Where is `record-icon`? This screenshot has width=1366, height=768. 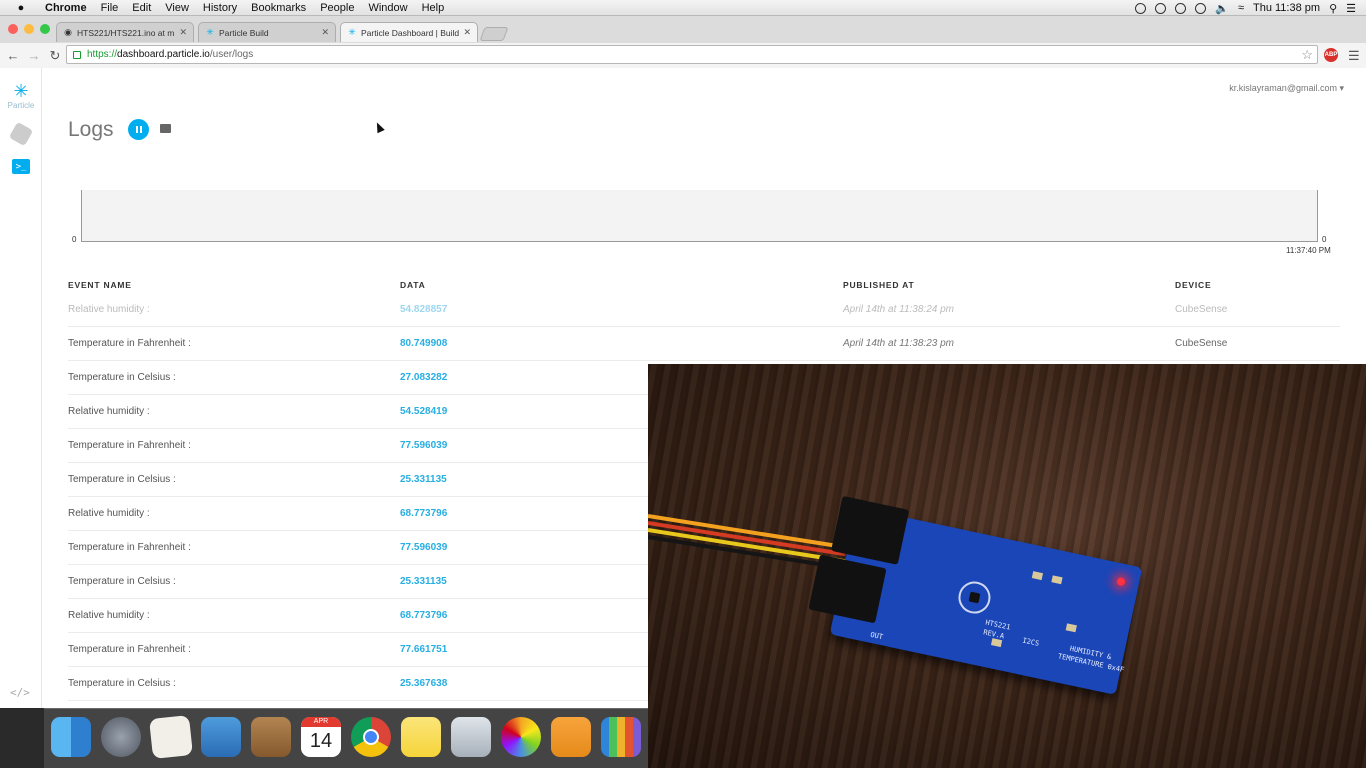 record-icon is located at coordinates (1141, 8).